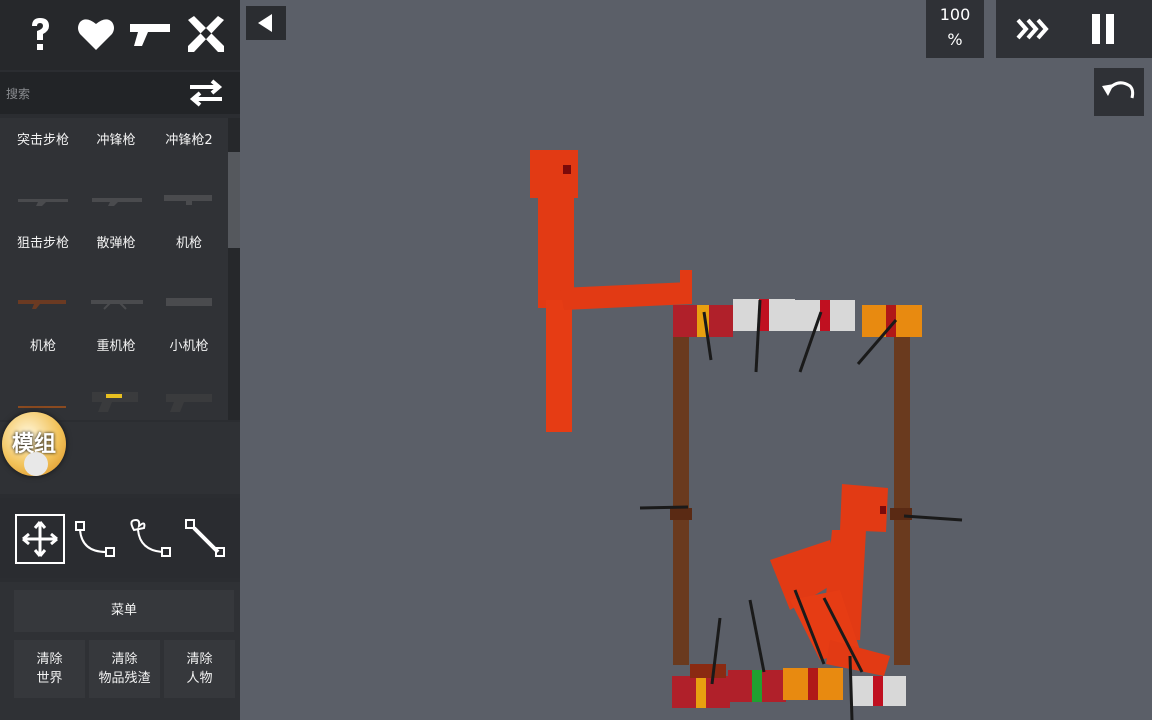 The image size is (1152, 720). I want to click on clear-debris-label-1: 清除, so click(124, 659).